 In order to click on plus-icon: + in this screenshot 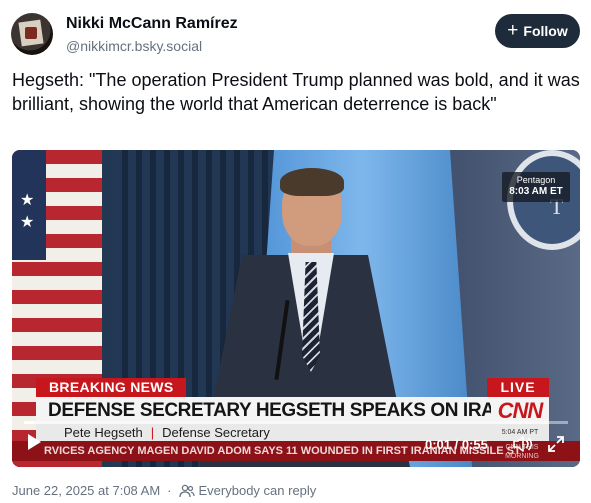, I will do `click(513, 30)`.